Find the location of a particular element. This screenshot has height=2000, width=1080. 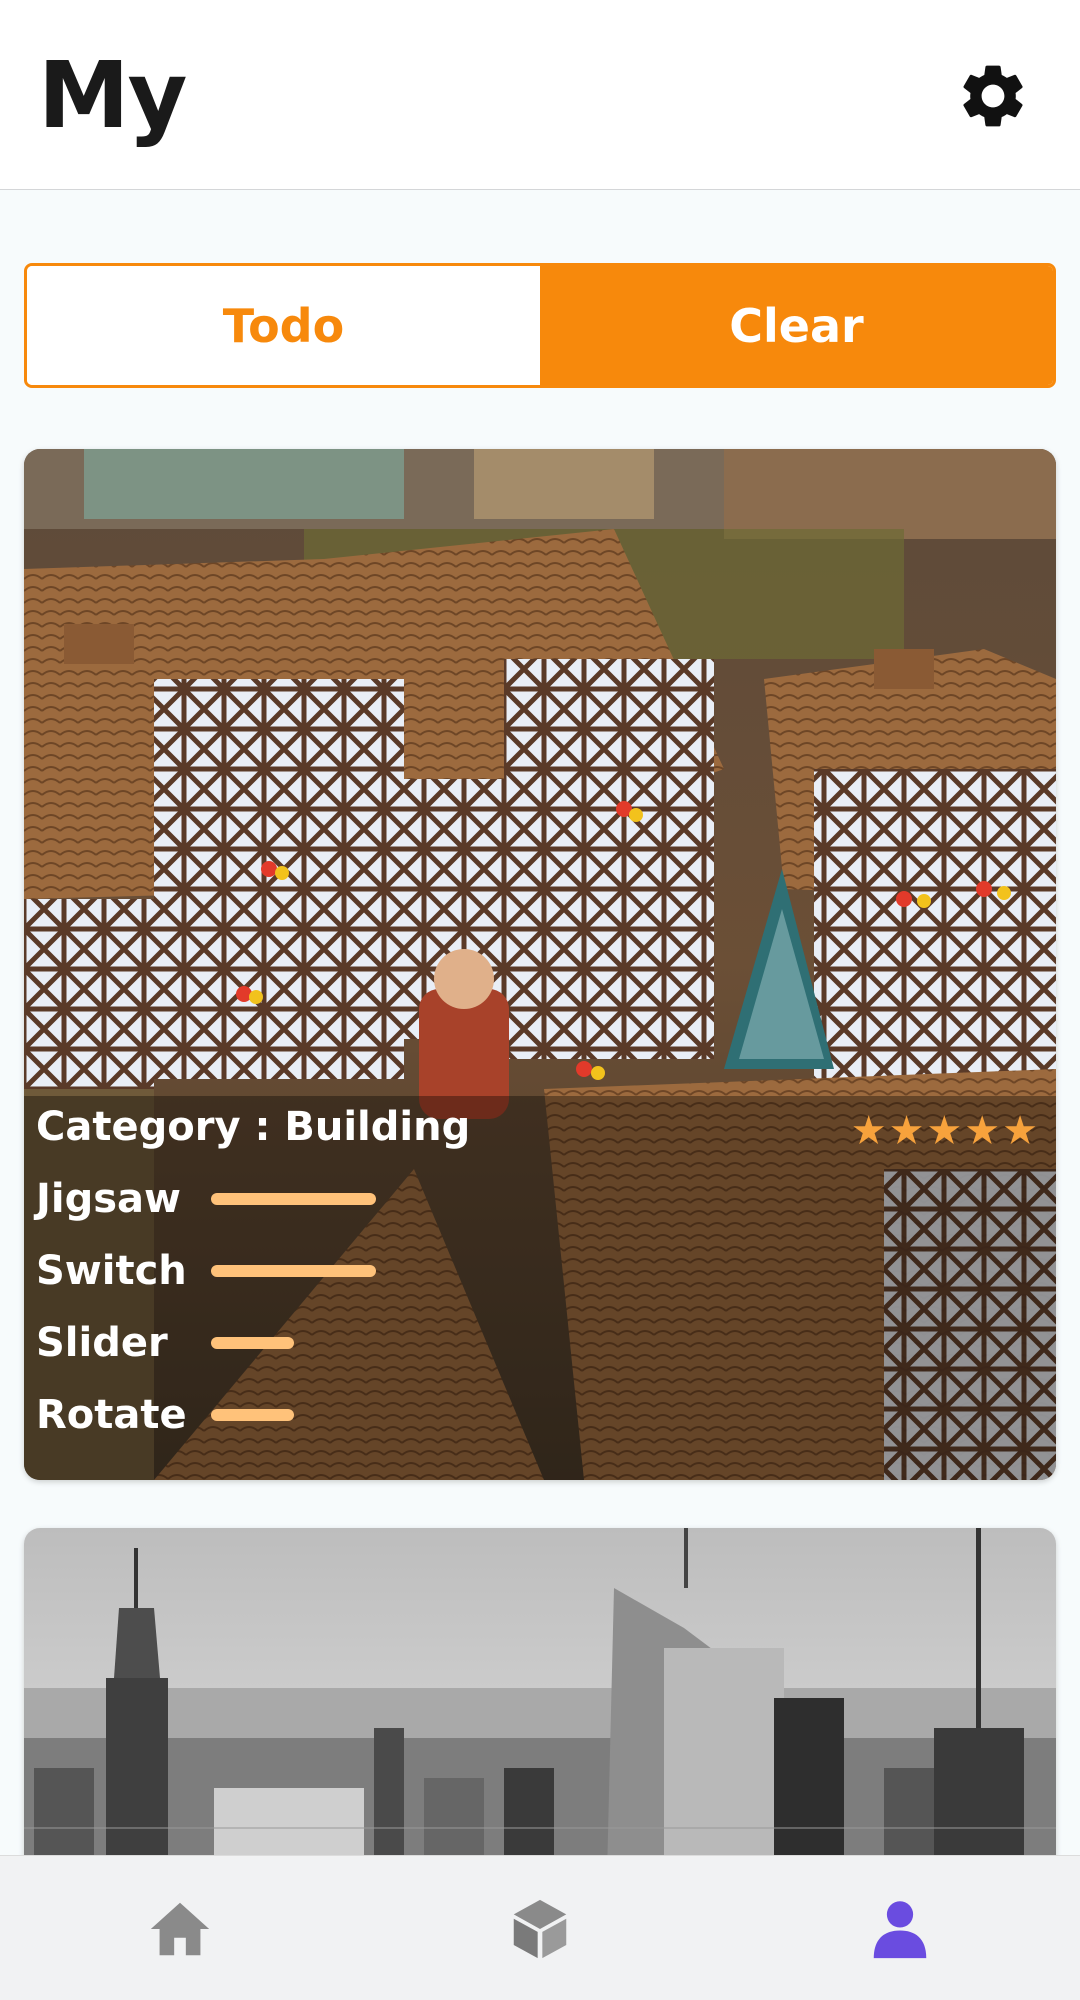

stat-row: Switch is located at coordinates (206, 1271).